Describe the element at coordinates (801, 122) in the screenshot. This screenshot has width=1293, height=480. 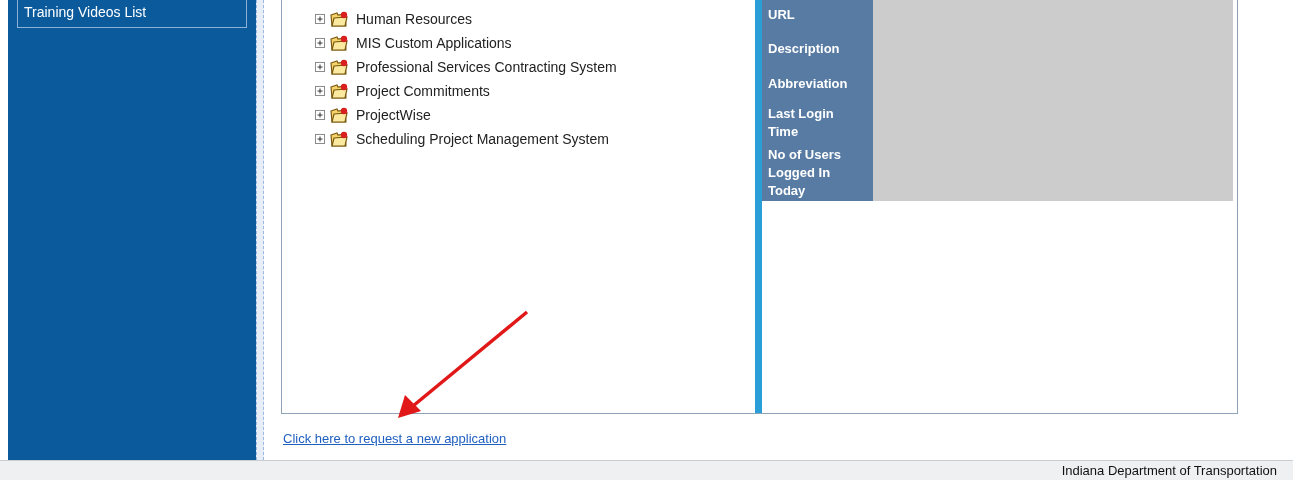
I see `field-label: Last Login Time` at that location.